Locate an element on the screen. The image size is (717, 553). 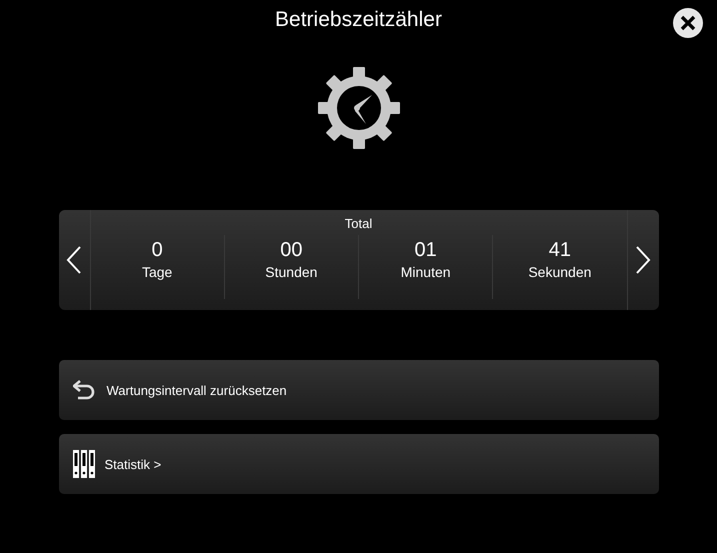
chevron-left-icon is located at coordinates (74, 260).